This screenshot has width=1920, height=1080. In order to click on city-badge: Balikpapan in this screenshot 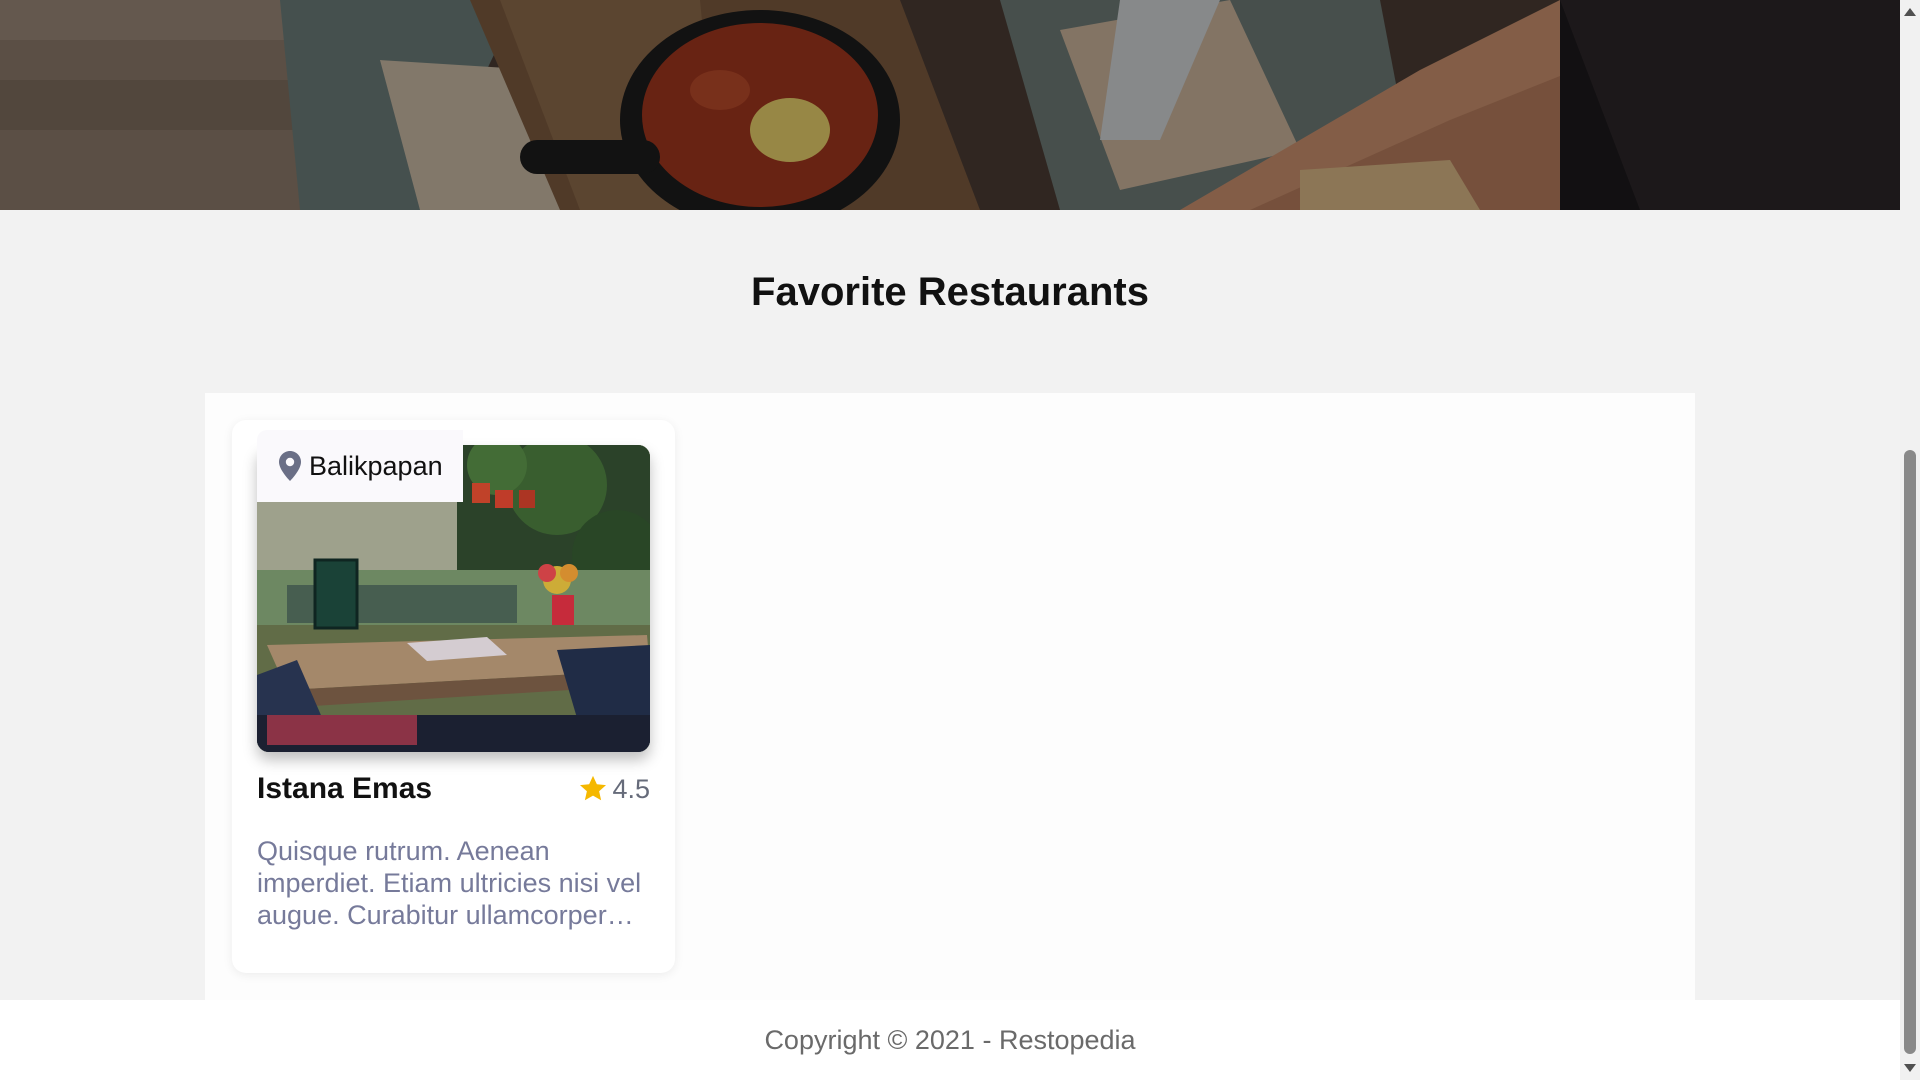, I will do `click(360, 466)`.